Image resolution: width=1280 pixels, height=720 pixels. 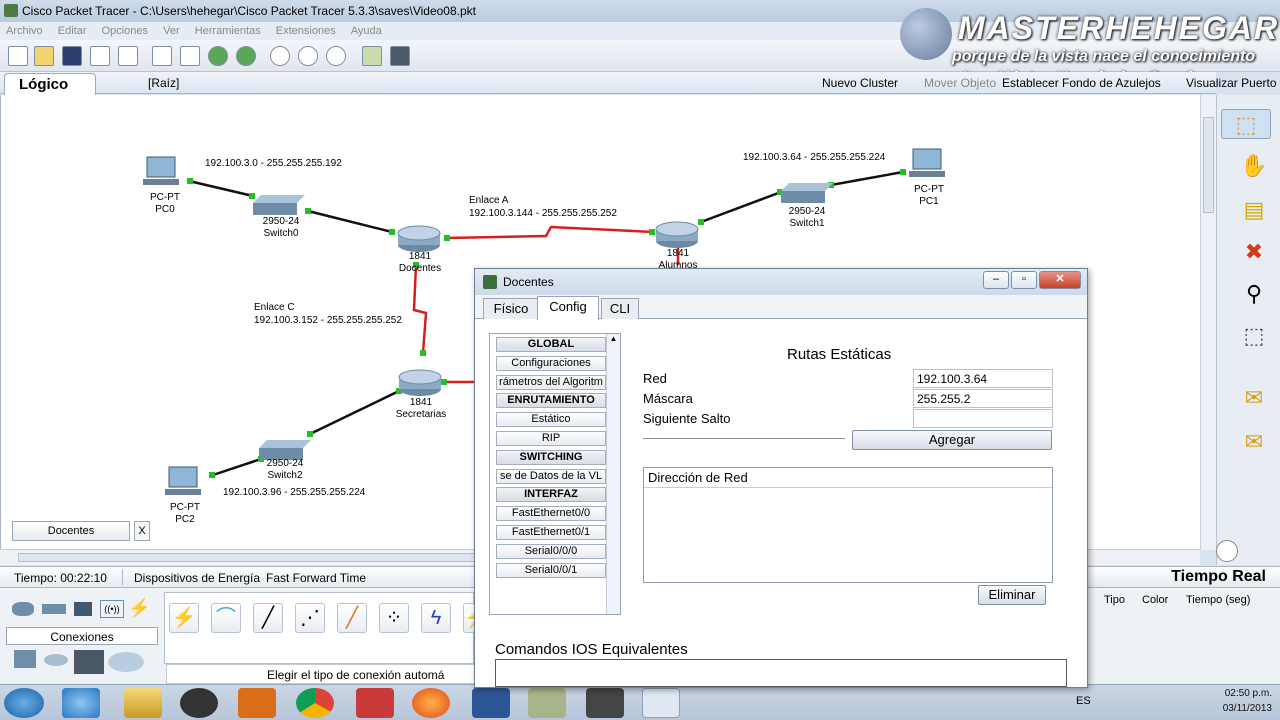 What do you see at coordinates (143, 703) in the screenshot?
I see `file-explorer-icon` at bounding box center [143, 703].